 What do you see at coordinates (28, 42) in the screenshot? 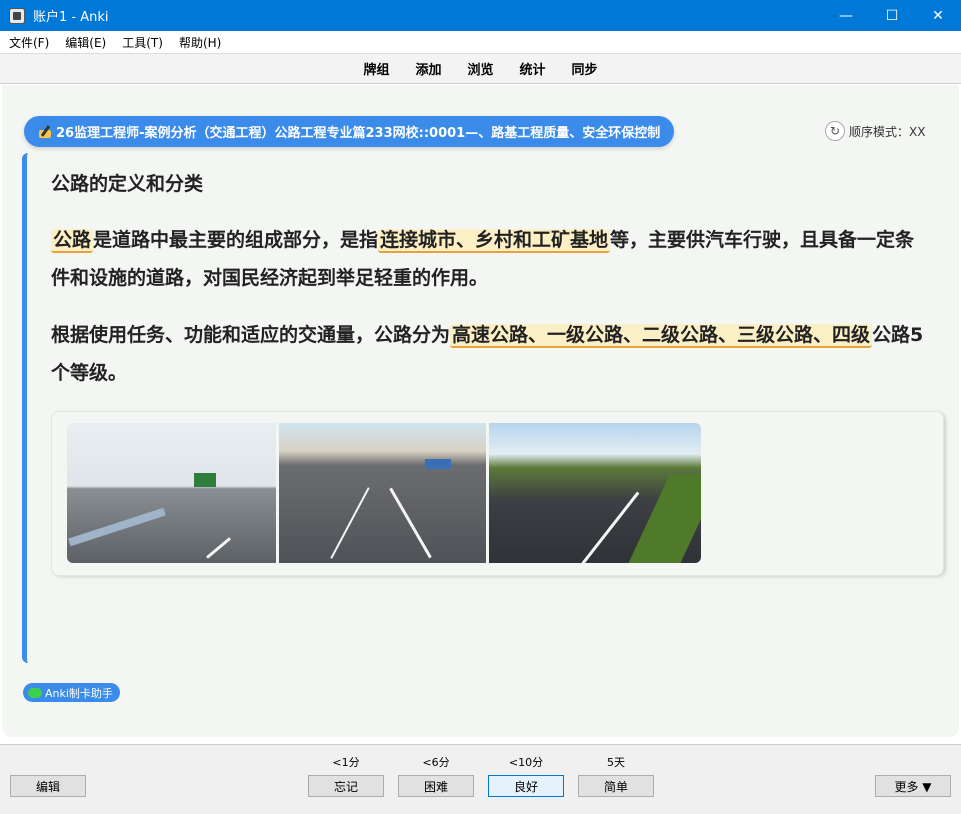
I see `menu-file: 文件(F)` at bounding box center [28, 42].